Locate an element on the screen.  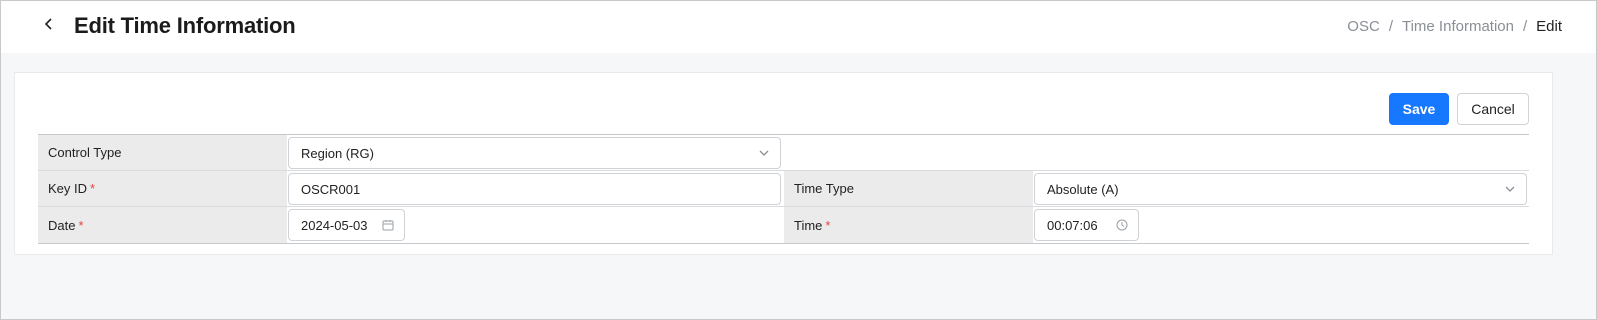
breadcrumb-item-time-information: Time Information is located at coordinates (1458, 26).